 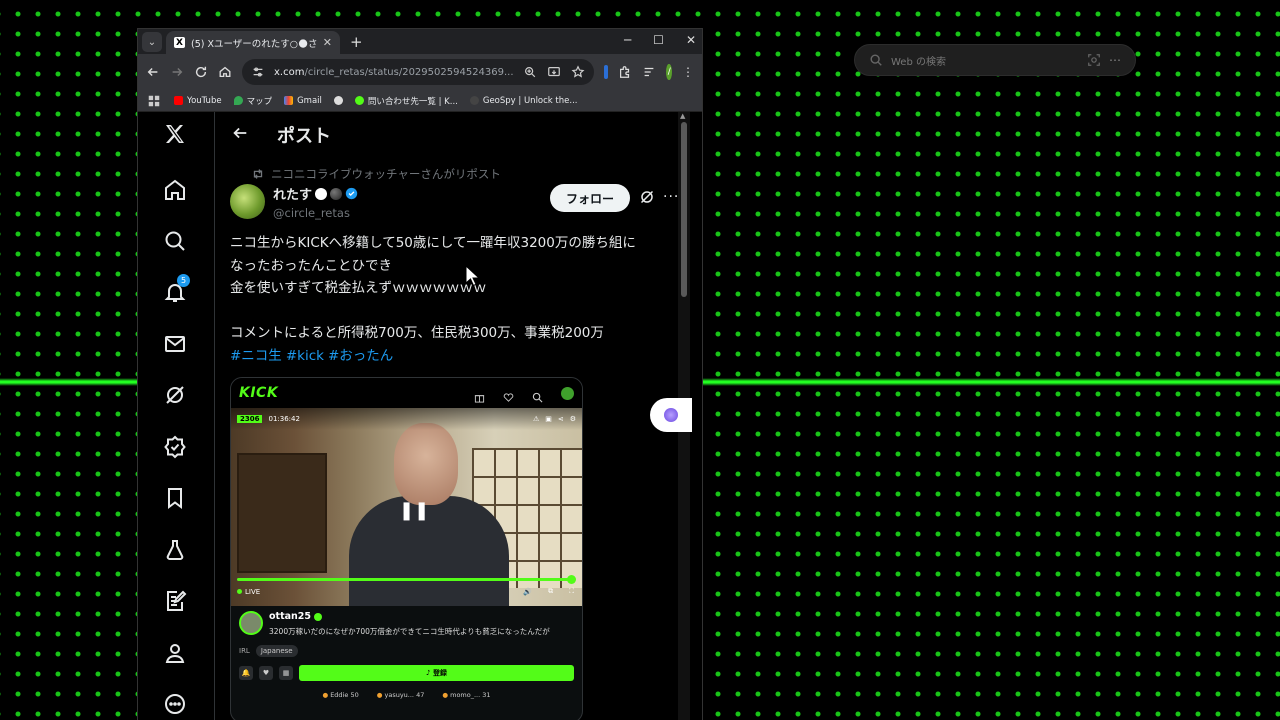 I want to click on extension-icon, so click(x=606, y=72).